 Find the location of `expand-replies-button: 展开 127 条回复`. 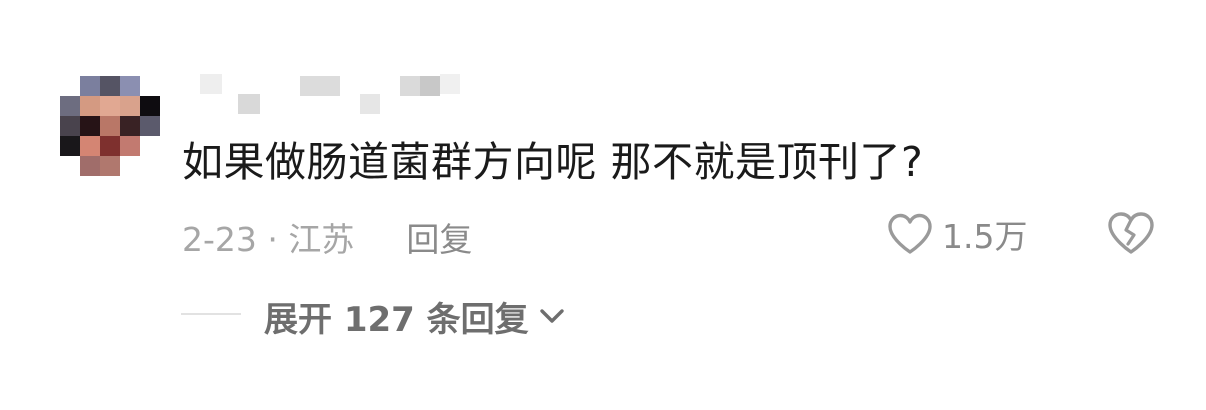

expand-replies-button: 展开 127 条回复 is located at coordinates (414, 316).